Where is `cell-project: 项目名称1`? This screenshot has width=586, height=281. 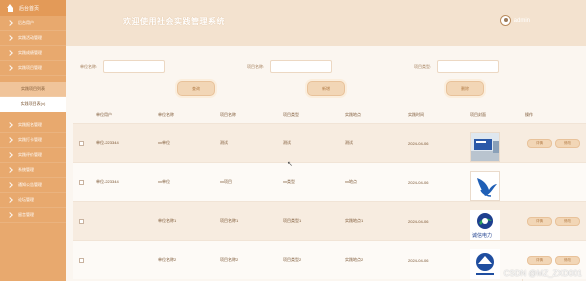
cell-project: 项目名称1 is located at coordinates (229, 220).